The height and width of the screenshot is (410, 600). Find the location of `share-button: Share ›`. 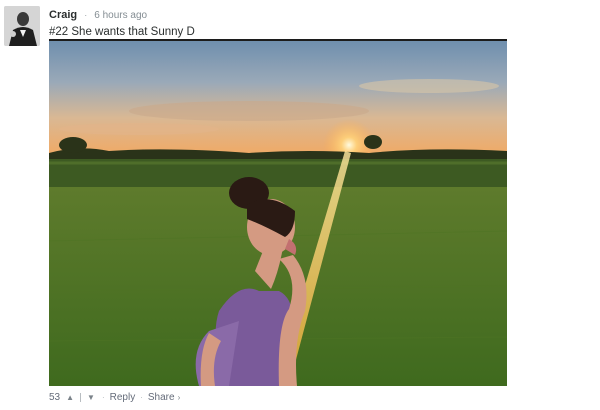

share-button: Share › is located at coordinates (164, 397).